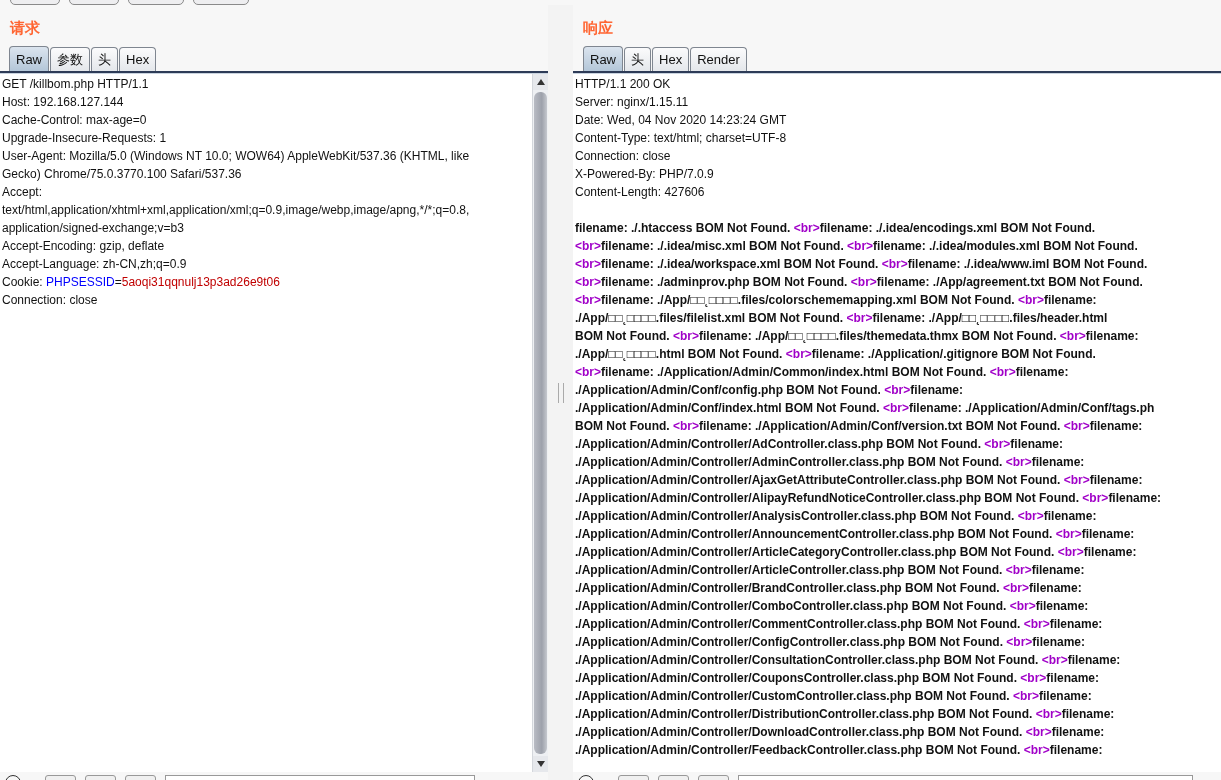 The height and width of the screenshot is (780, 1221). I want to click on response-body-line: ./Application/Admin/Controller/AdController.class.php BOM Not Found. <br>filename:, so click(820, 444).